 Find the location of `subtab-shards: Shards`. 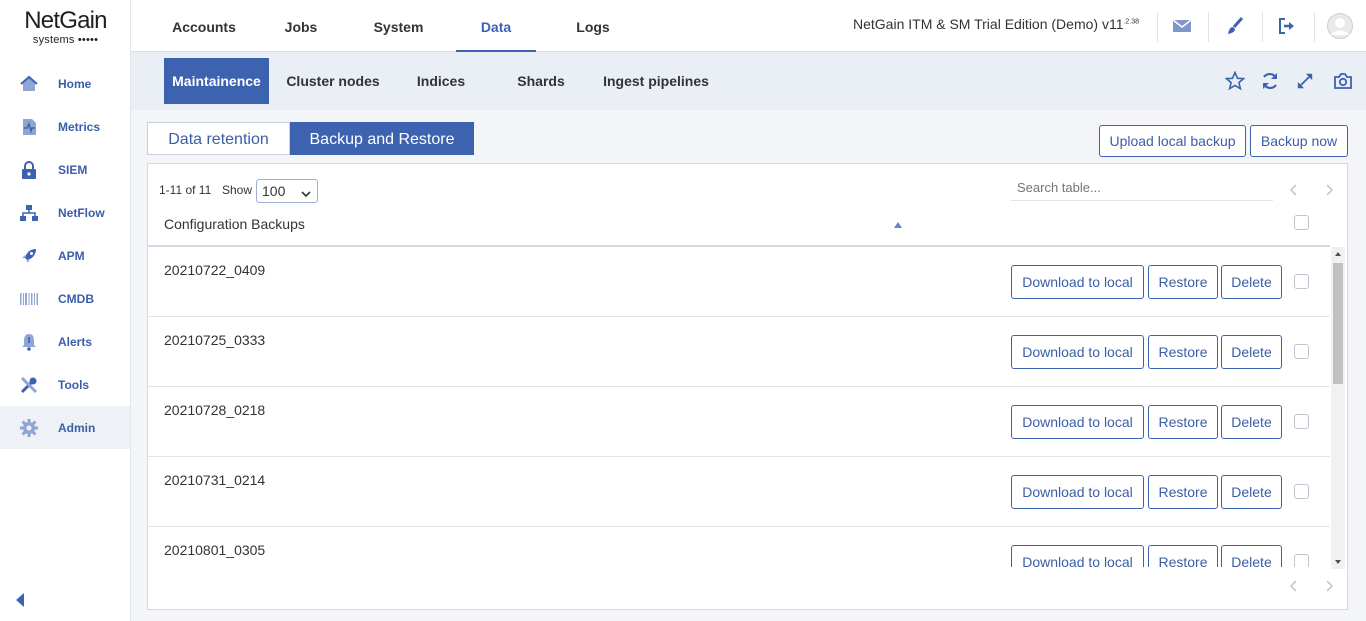

subtab-shards: Shards is located at coordinates (541, 81).